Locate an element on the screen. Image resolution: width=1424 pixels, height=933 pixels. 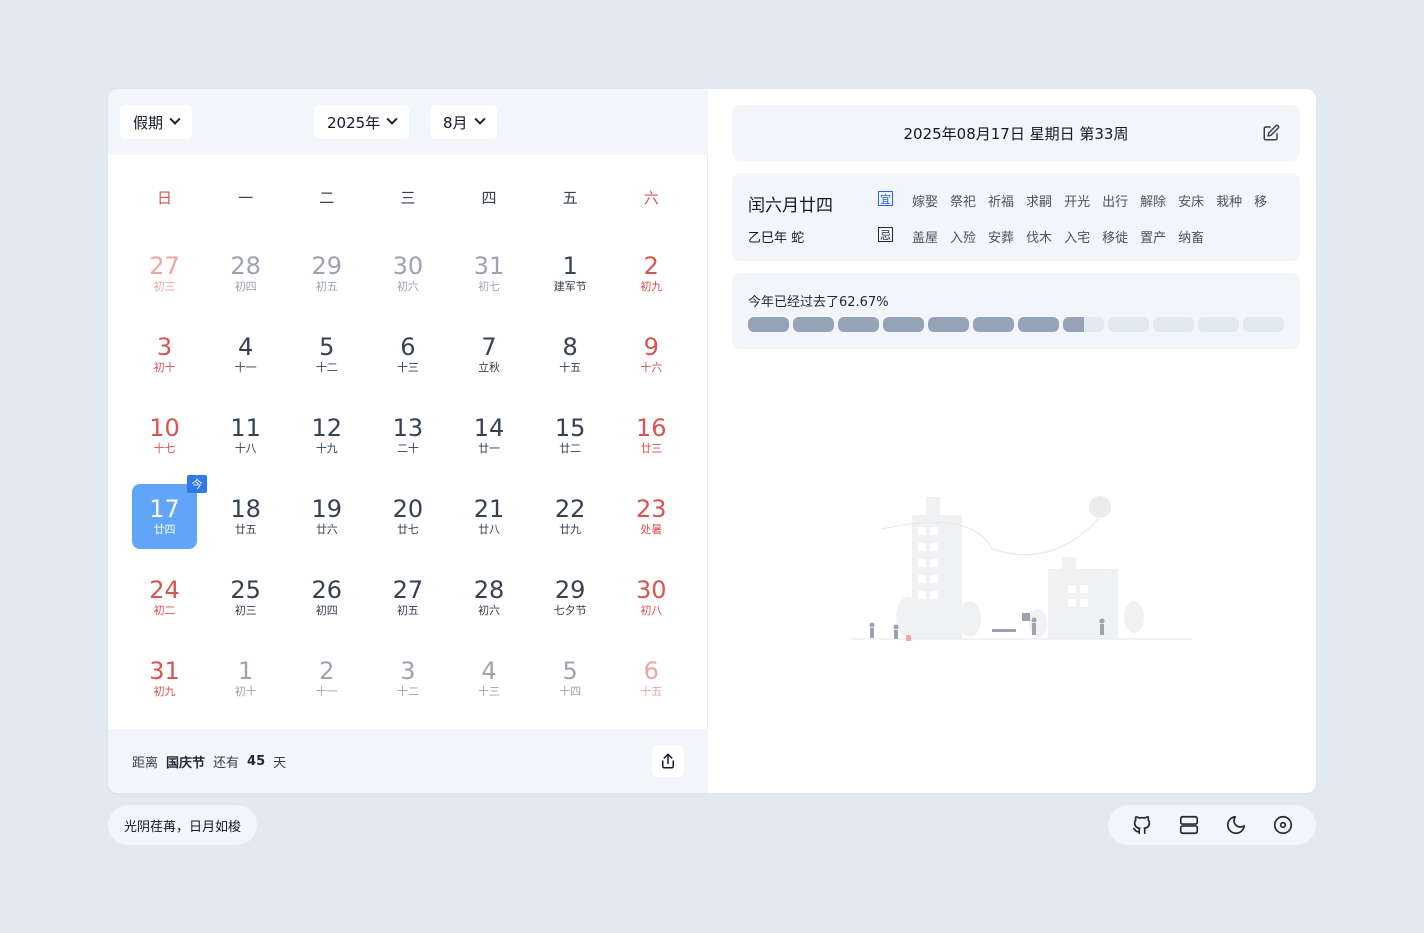
day-cell: 31 初九 is located at coordinates (164, 678).